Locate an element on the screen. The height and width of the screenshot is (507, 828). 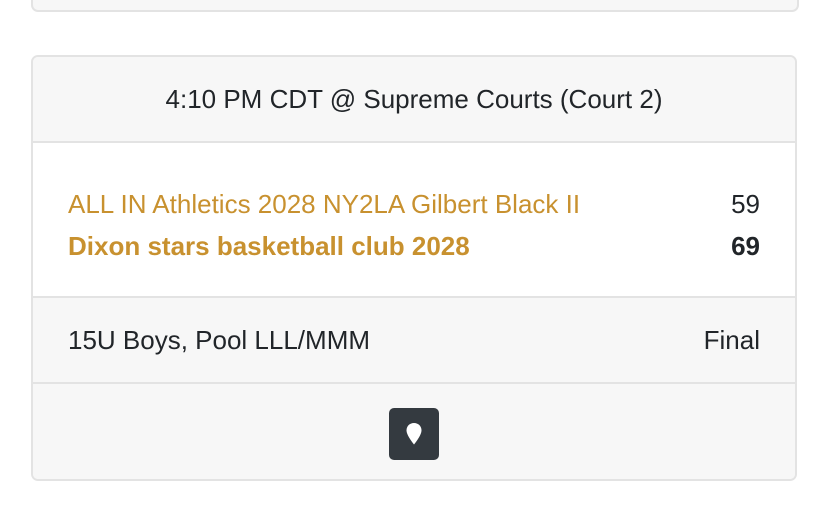
previous-game-card is located at coordinates (415, 6).